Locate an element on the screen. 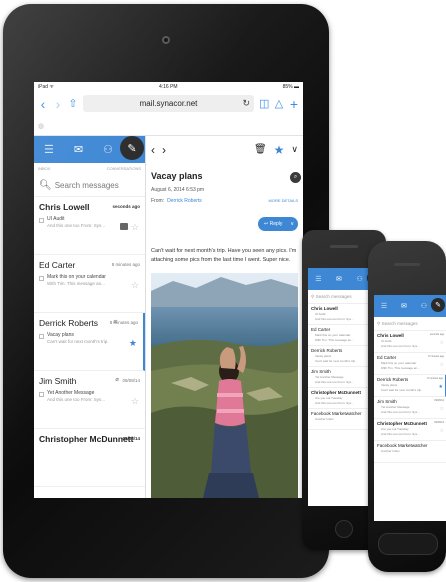 The width and height of the screenshot is (446, 582). address-bar: mail.synacor.net ↻ is located at coordinates (168, 103).